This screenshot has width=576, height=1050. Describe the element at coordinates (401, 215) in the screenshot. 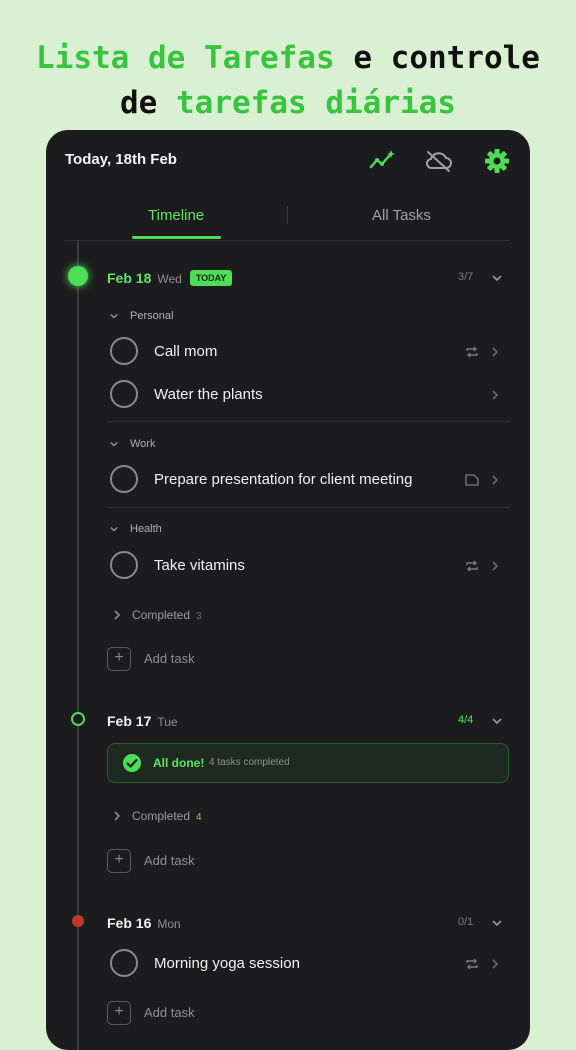

I see `tab-all-tasks: All Tasks` at that location.